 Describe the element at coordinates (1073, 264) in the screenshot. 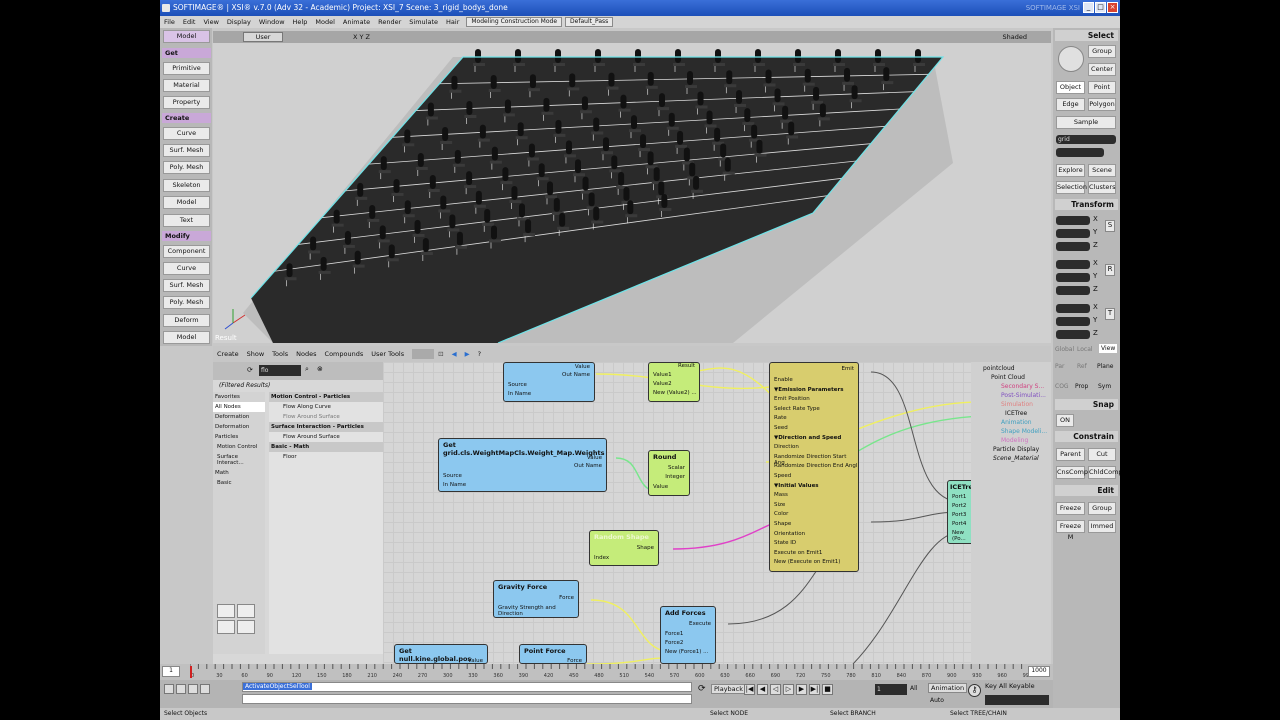

I see `rotate-x-field` at that location.